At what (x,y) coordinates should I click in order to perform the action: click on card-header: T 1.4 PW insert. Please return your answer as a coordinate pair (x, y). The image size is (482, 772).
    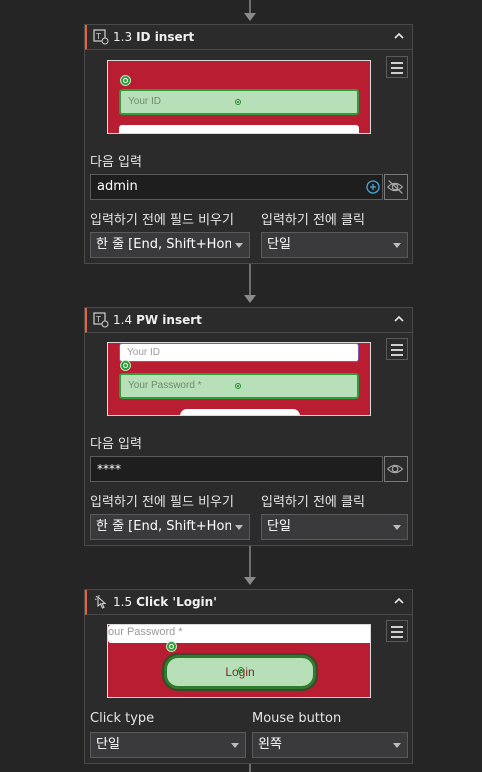
    Looking at the image, I should click on (248, 320).